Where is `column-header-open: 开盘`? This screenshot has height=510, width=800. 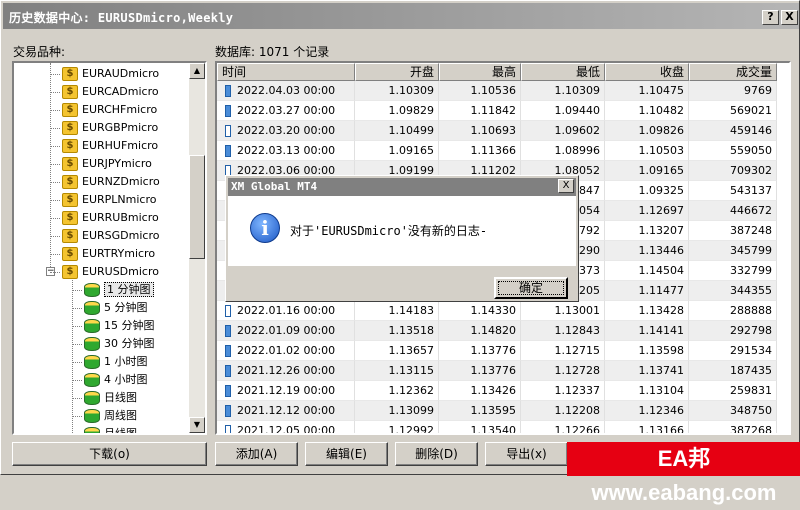 column-header-open: 开盘 is located at coordinates (397, 72).